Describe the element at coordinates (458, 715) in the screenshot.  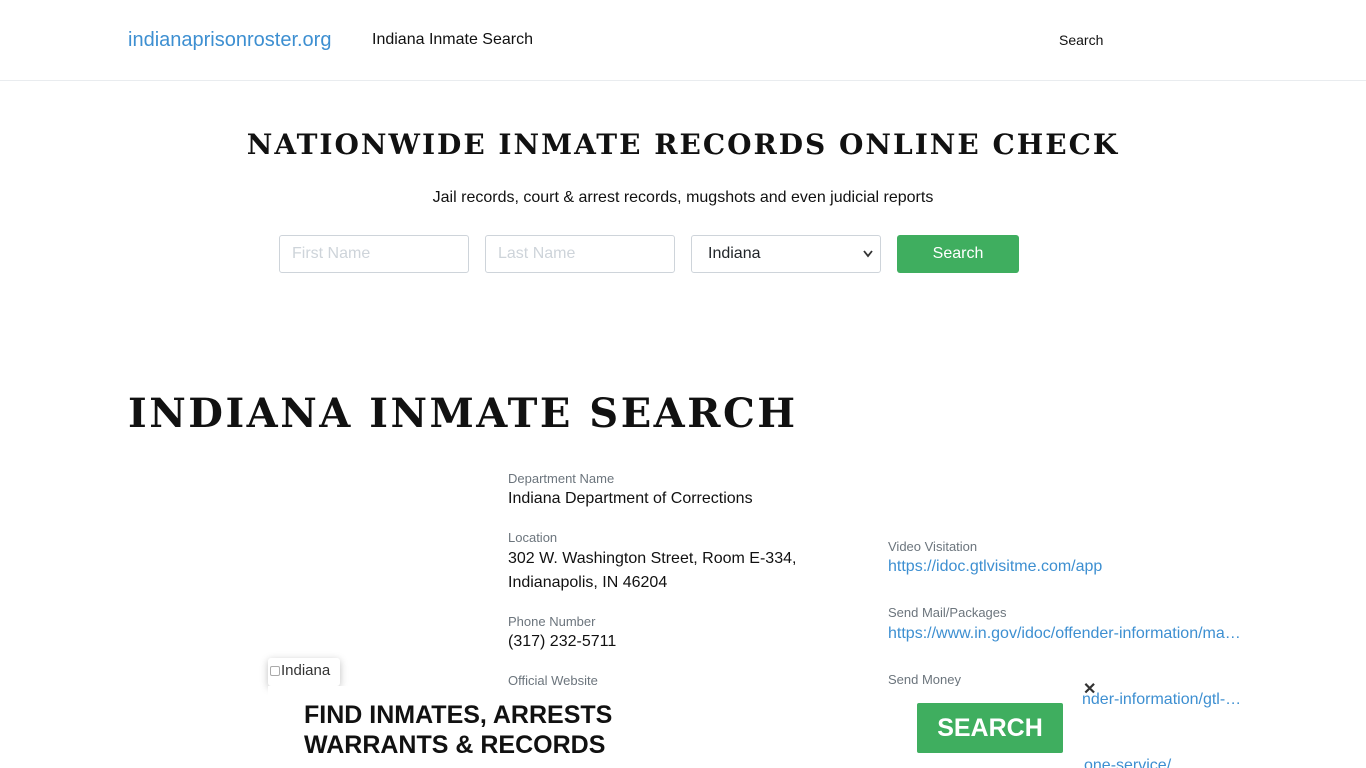
I see `banner-line-1: FIND INMATES, ARRESTS` at that location.